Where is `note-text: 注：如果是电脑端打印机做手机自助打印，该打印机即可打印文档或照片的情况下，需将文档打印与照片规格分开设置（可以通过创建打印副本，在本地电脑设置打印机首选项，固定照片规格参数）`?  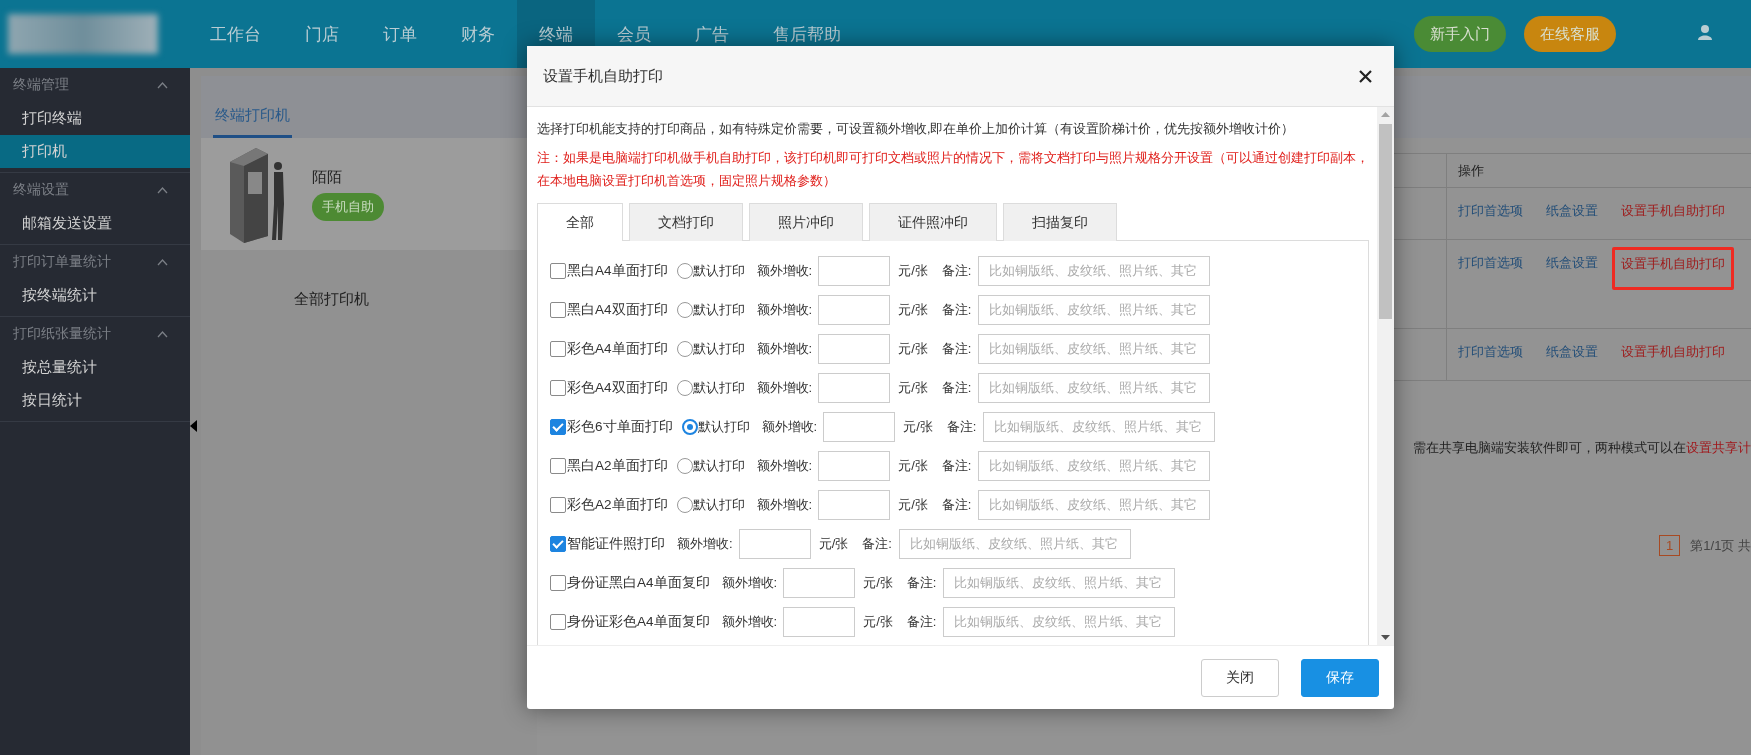
note-text: 注：如果是电脑端打印机做手机自助打印，该打印机即可打印文档或照片的情况下，需将文档打印与照片规格分开设置（可以通过创建打印副本，在本地电脑设置打印机首选项，固定照片规格参数） is located at coordinates (953, 170).